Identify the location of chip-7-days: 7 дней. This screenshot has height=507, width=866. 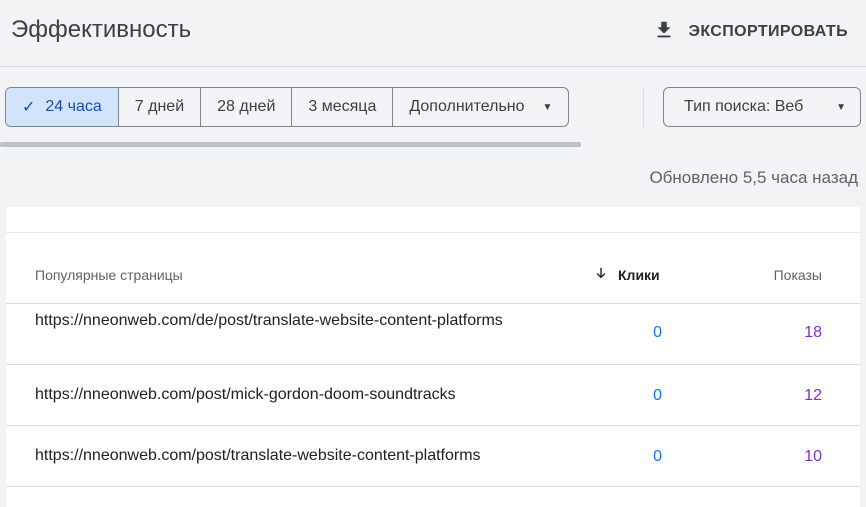
(160, 107).